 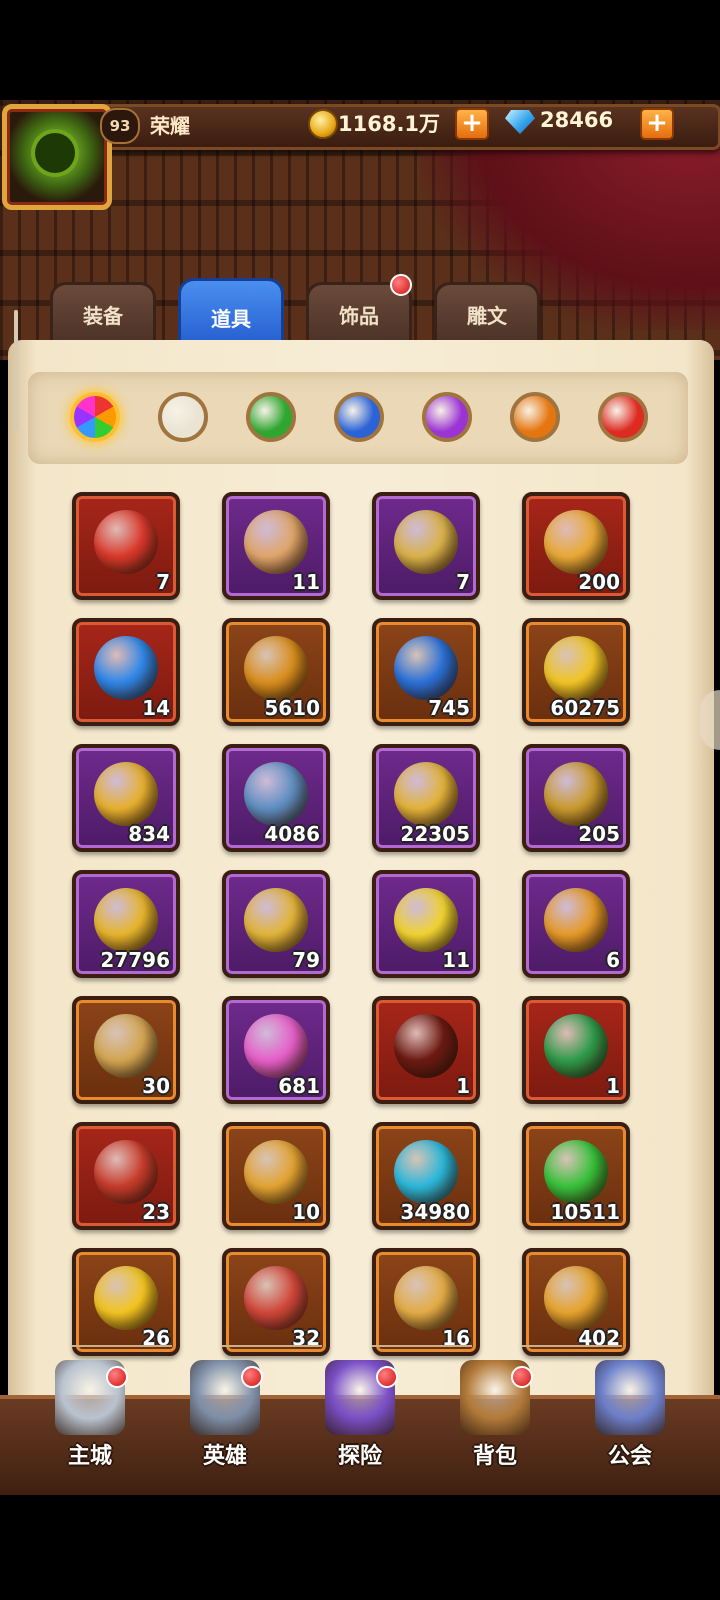 I want to click on item-quantity: 200, so click(x=599, y=582).